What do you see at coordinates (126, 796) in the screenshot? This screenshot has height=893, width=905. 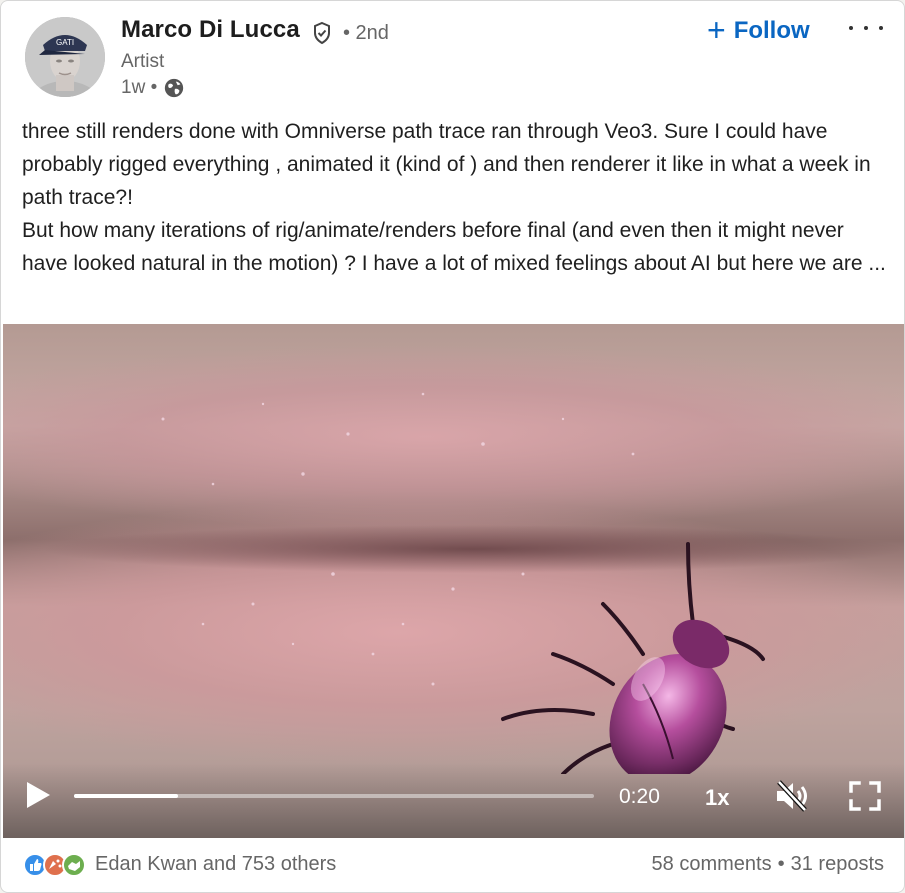 I see `video-progress-fill` at bounding box center [126, 796].